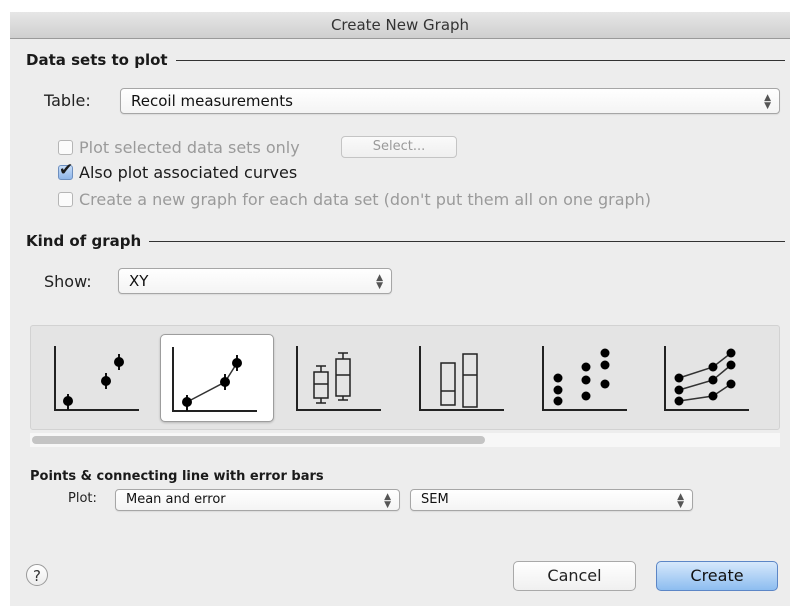 The width and height of the screenshot is (800, 606). What do you see at coordinates (97, 60) in the screenshot?
I see `data-sets-heading-text: Data sets to plot` at bounding box center [97, 60].